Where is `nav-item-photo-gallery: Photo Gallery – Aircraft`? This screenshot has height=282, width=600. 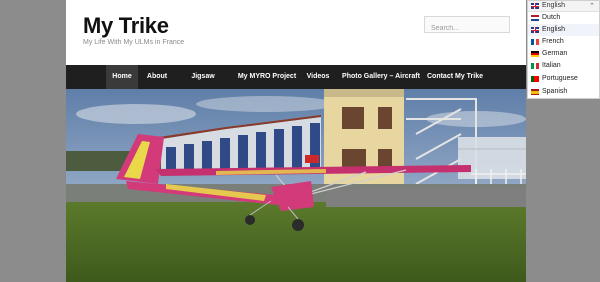
nav-item-photo-gallery: Photo Gallery – Aircraft is located at coordinates (381, 77).